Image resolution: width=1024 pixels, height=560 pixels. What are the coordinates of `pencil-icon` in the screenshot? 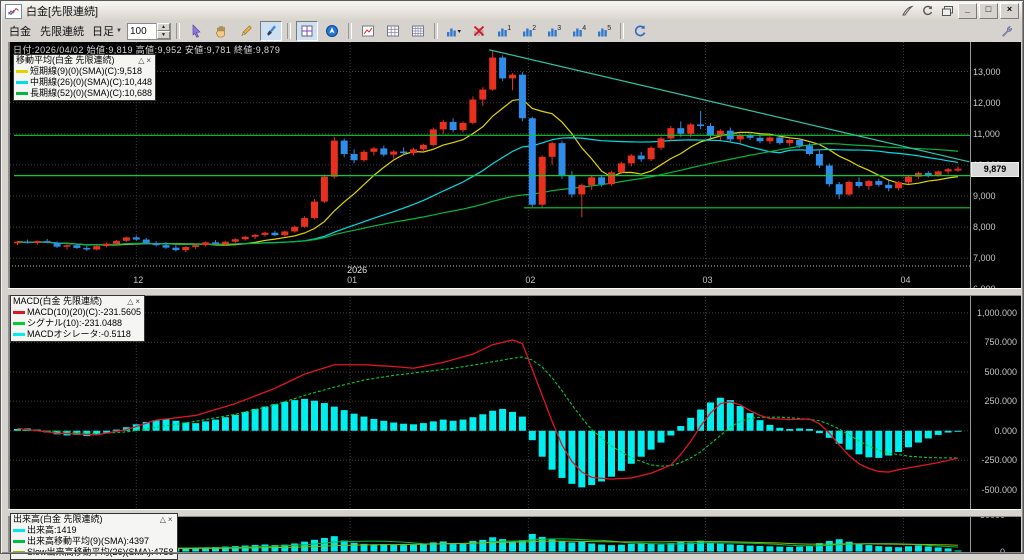 It's located at (246, 31).